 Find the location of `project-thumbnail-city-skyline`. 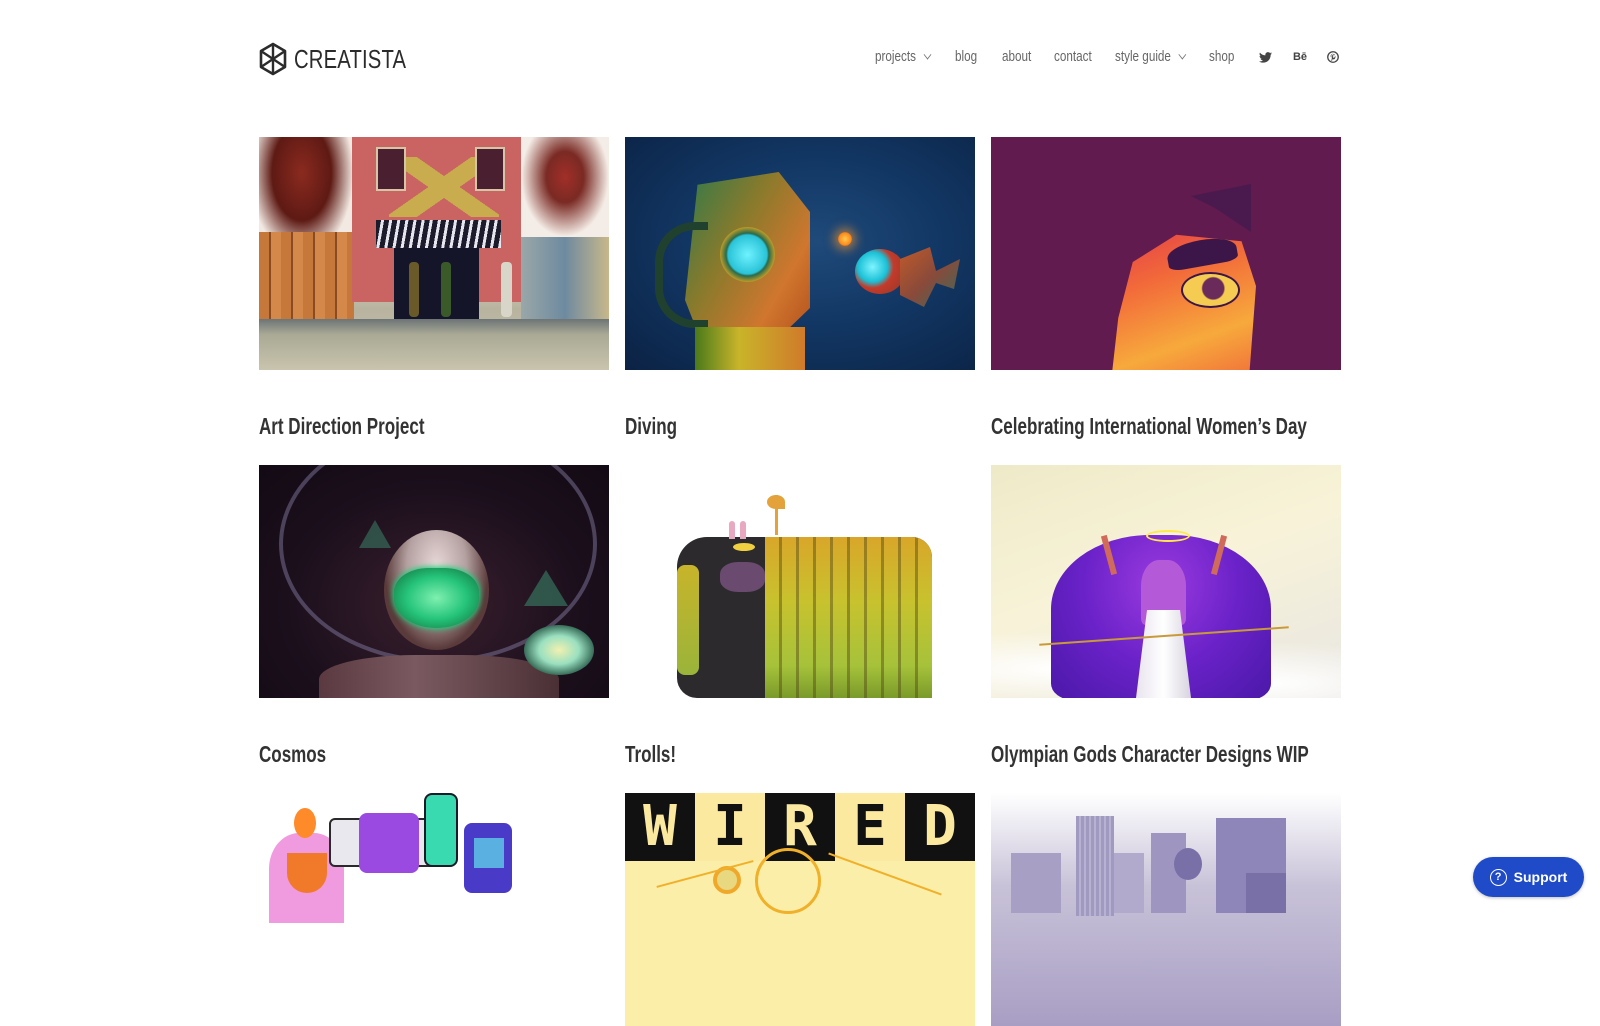

project-thumbnail-city-skyline is located at coordinates (1166, 909).